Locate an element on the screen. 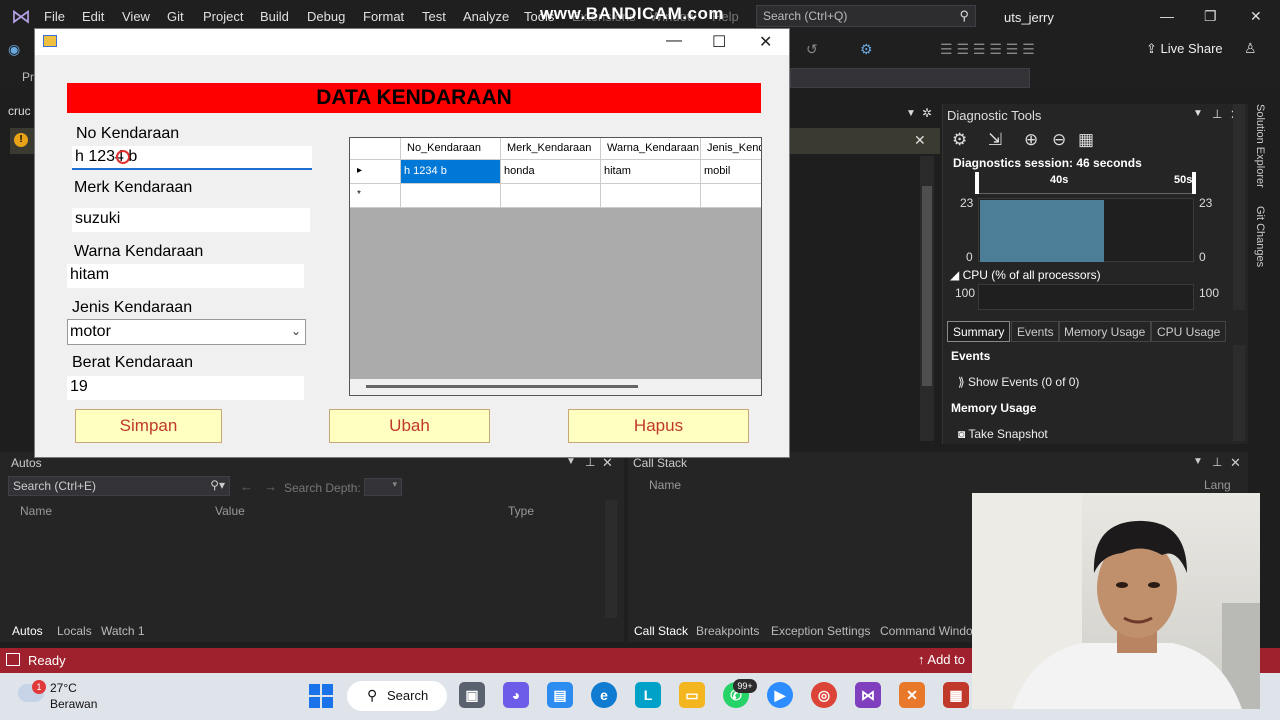 This screenshot has height=720, width=1280. weather-description: Berawan is located at coordinates (73, 704).